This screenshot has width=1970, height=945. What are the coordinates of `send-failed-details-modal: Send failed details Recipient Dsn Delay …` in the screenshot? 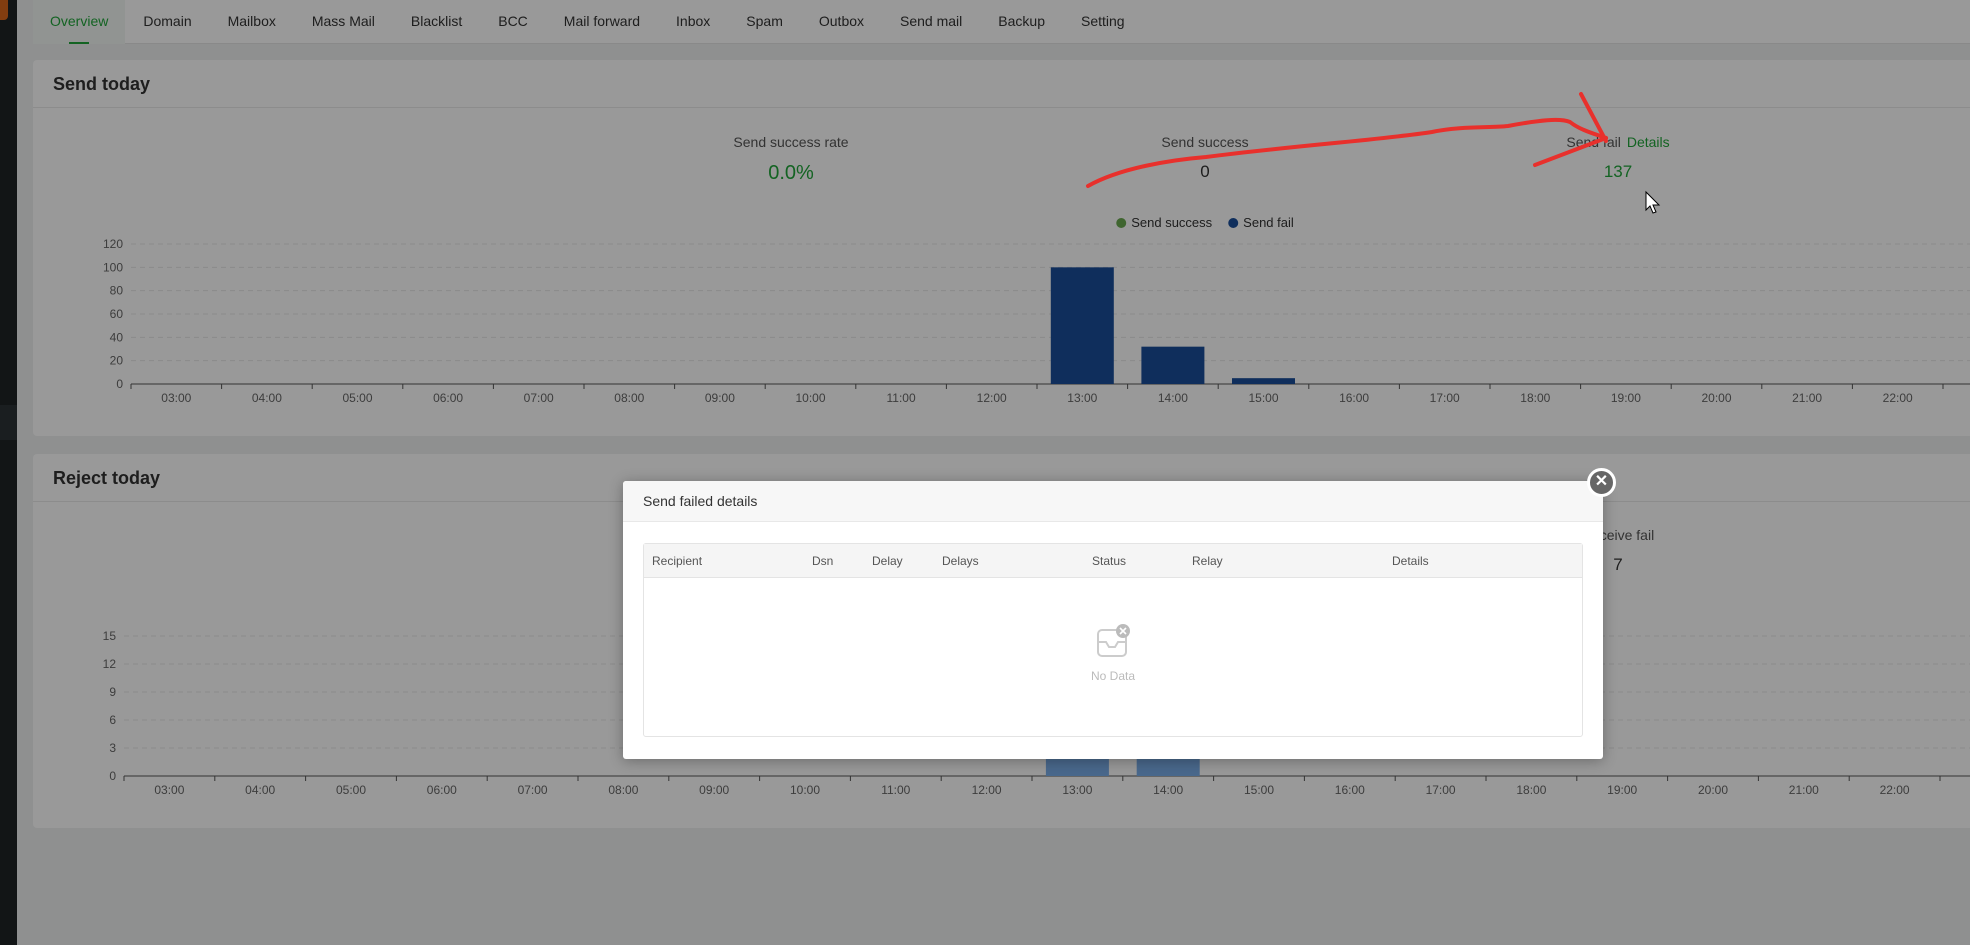 It's located at (1113, 620).